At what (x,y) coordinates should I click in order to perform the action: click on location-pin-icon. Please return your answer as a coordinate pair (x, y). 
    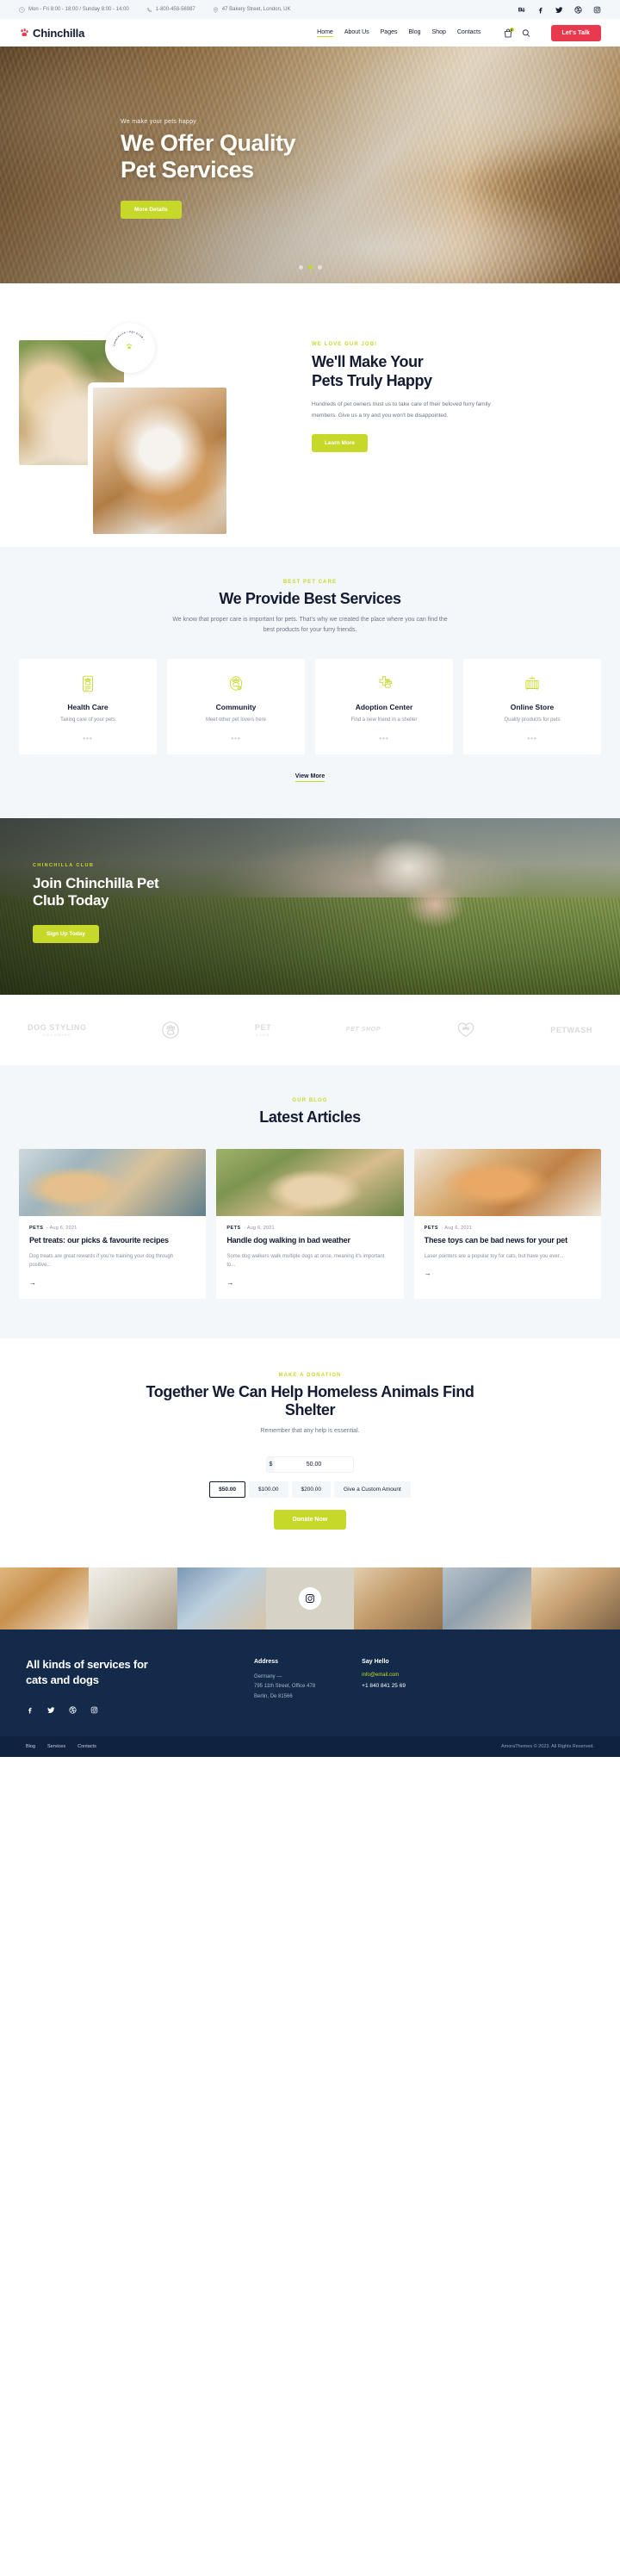
    Looking at the image, I should click on (216, 9).